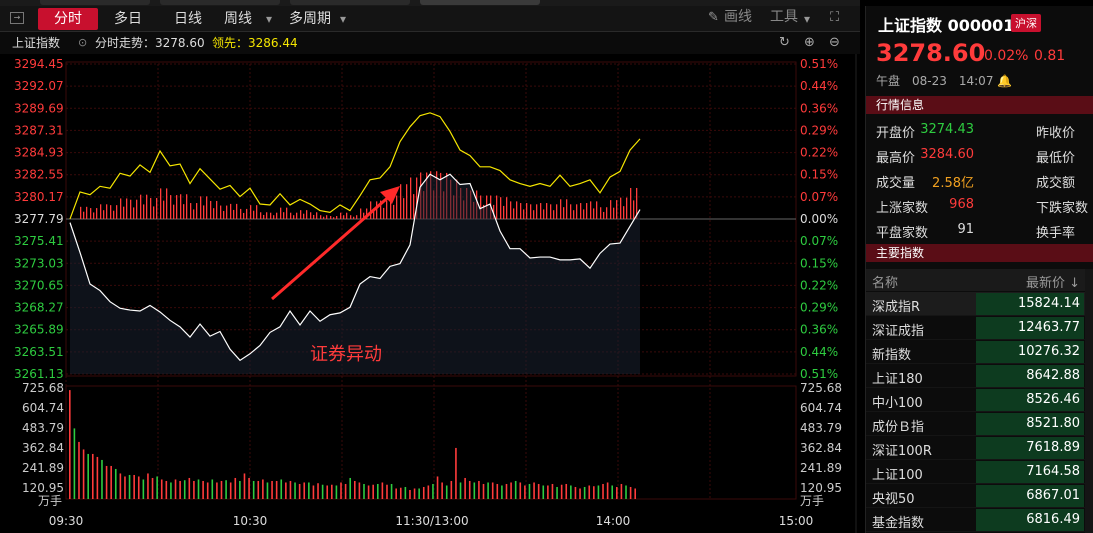 The width and height of the screenshot is (1093, 533). I want to click on pencil-icon: ✎, so click(713, 18).